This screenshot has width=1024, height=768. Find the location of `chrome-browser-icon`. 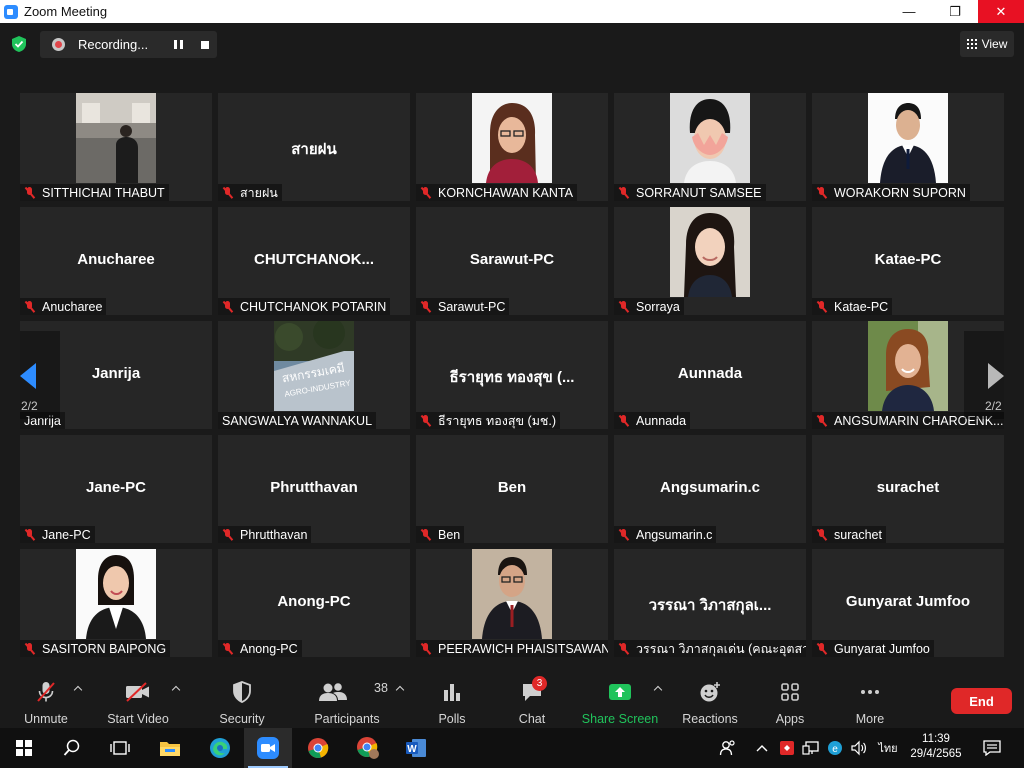

chrome-browser-icon is located at coordinates (318, 748).